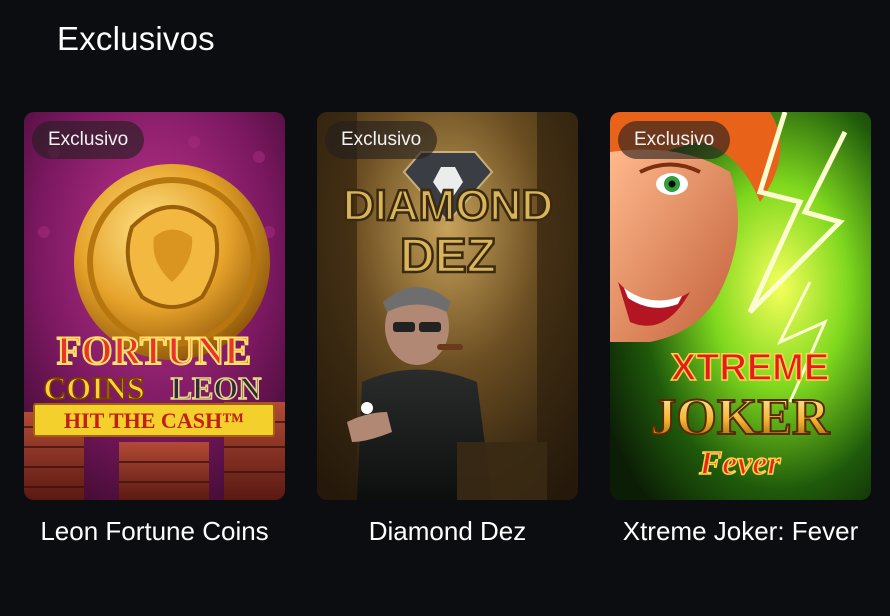 This screenshot has width=890, height=616. What do you see at coordinates (154, 350) in the screenshot?
I see `svg-text: FORTUNE` at bounding box center [154, 350].